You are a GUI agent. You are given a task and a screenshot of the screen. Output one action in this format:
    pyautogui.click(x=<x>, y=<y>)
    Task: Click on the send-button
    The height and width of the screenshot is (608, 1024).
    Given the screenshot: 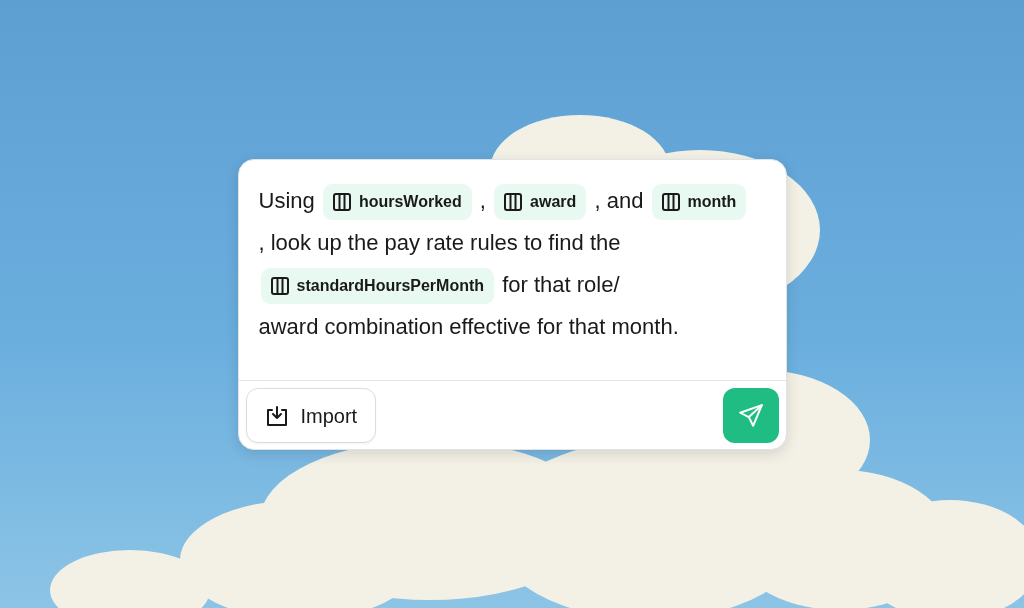 What is the action you would take?
    pyautogui.click(x=750, y=415)
    